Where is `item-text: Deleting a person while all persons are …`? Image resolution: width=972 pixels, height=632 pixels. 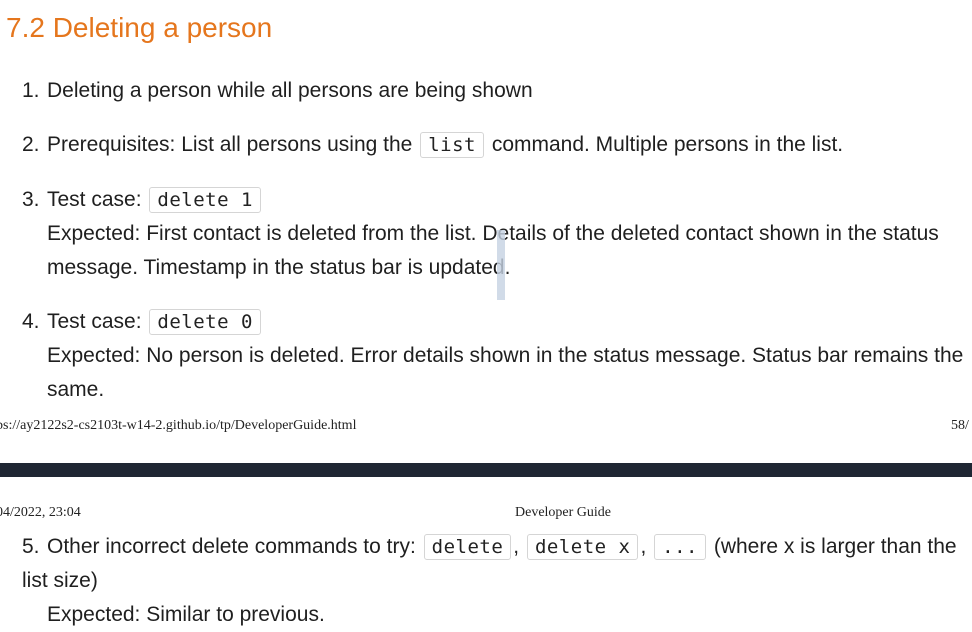
item-text: Deleting a person while all persons are … is located at coordinates (290, 90).